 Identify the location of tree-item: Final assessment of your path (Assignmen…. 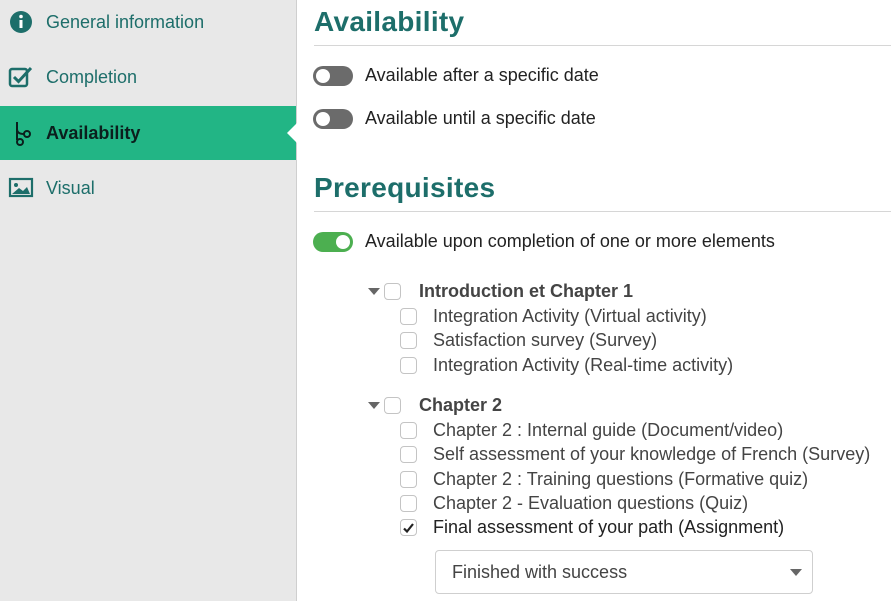
(592, 527).